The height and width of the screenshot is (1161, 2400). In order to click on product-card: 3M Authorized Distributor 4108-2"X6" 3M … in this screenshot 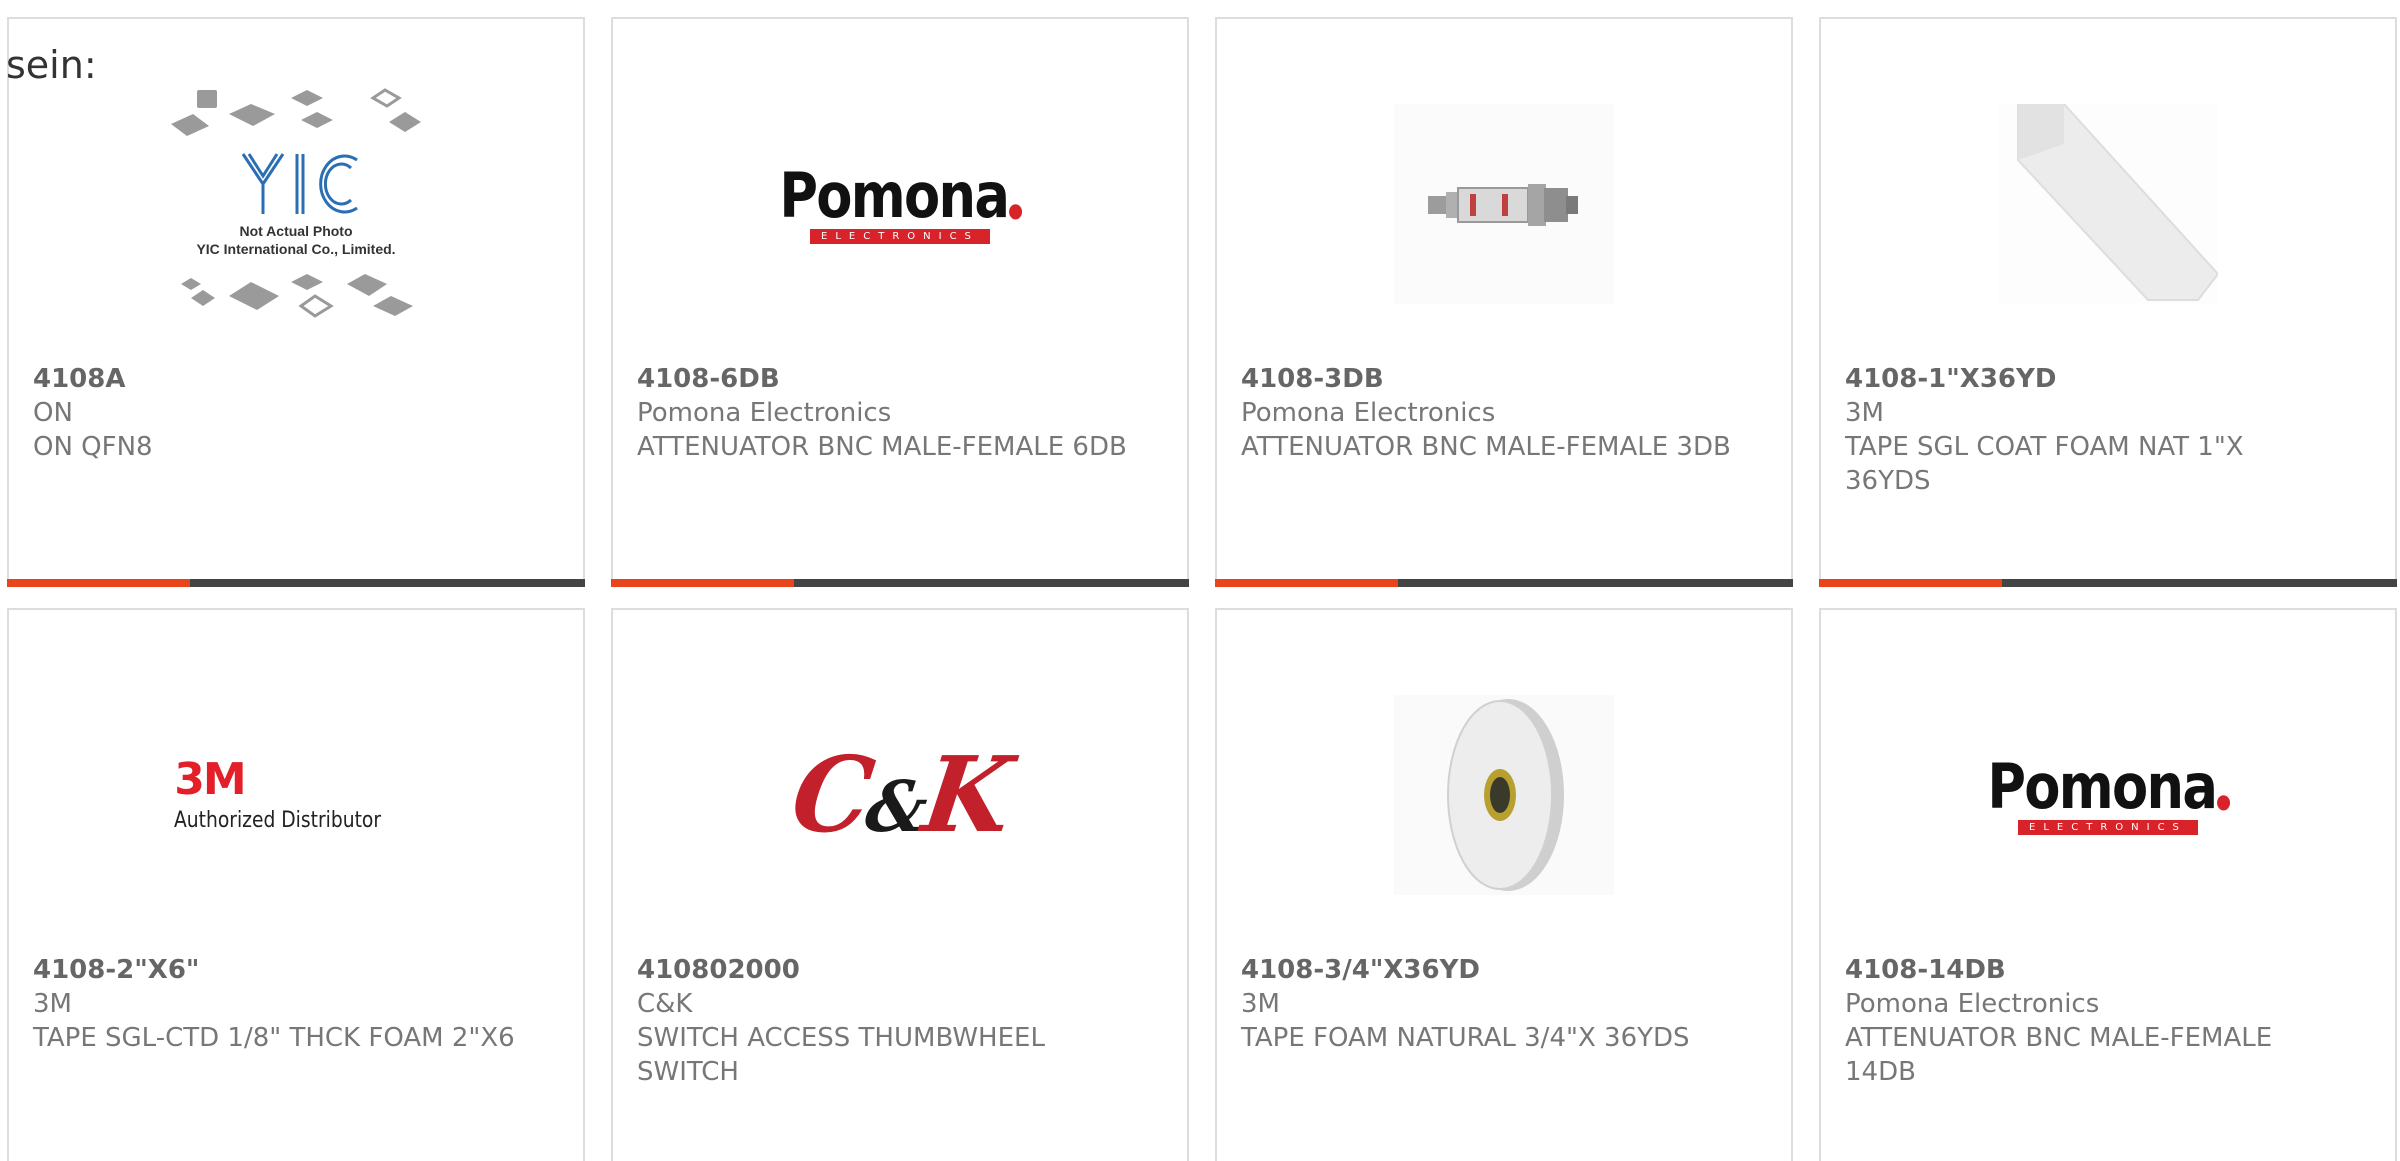, I will do `click(296, 884)`.